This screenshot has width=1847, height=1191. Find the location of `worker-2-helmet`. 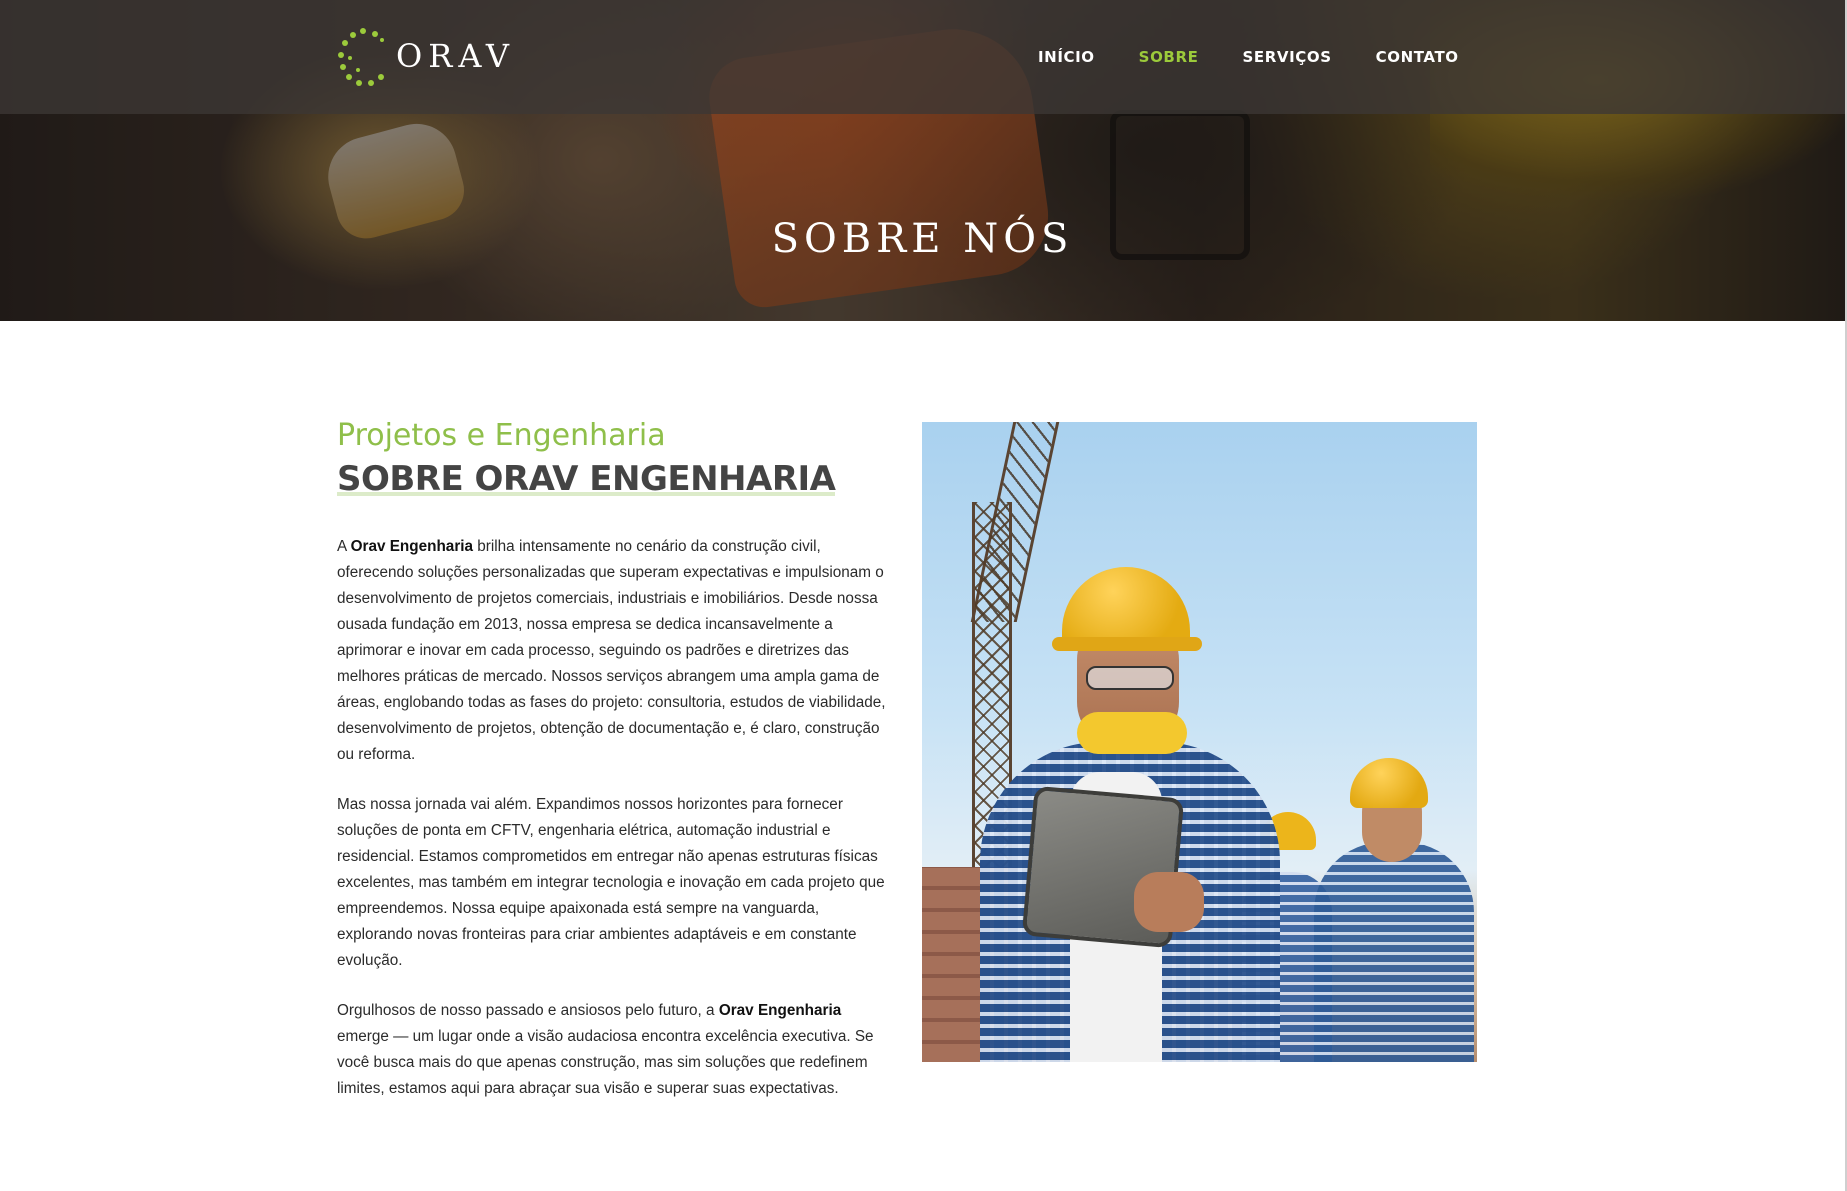

worker-2-helmet is located at coordinates (1389, 783).